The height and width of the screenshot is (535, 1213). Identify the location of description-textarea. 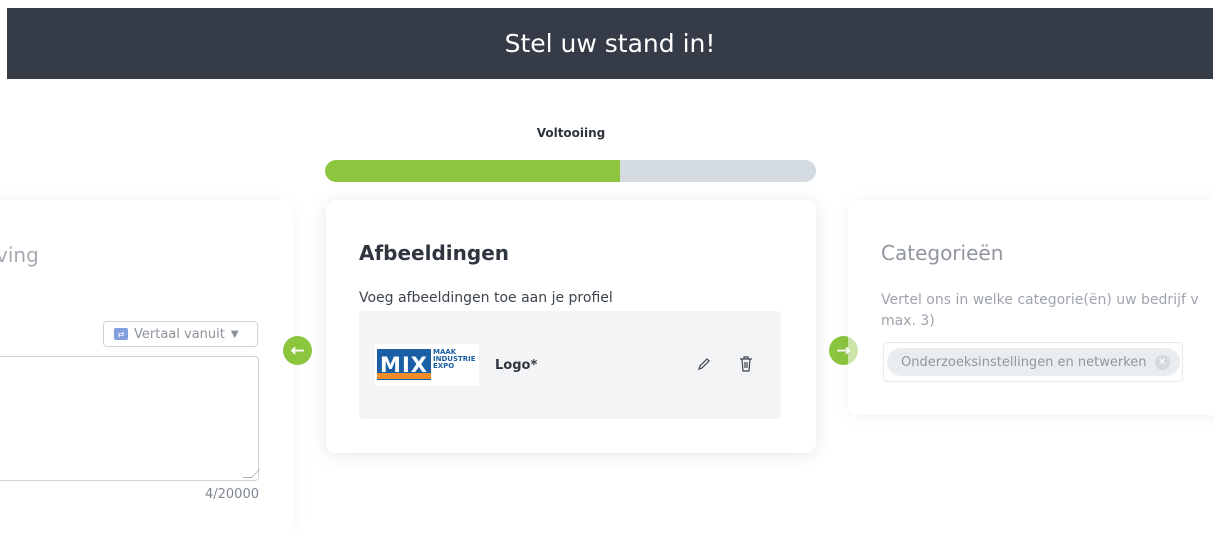
(130, 418).